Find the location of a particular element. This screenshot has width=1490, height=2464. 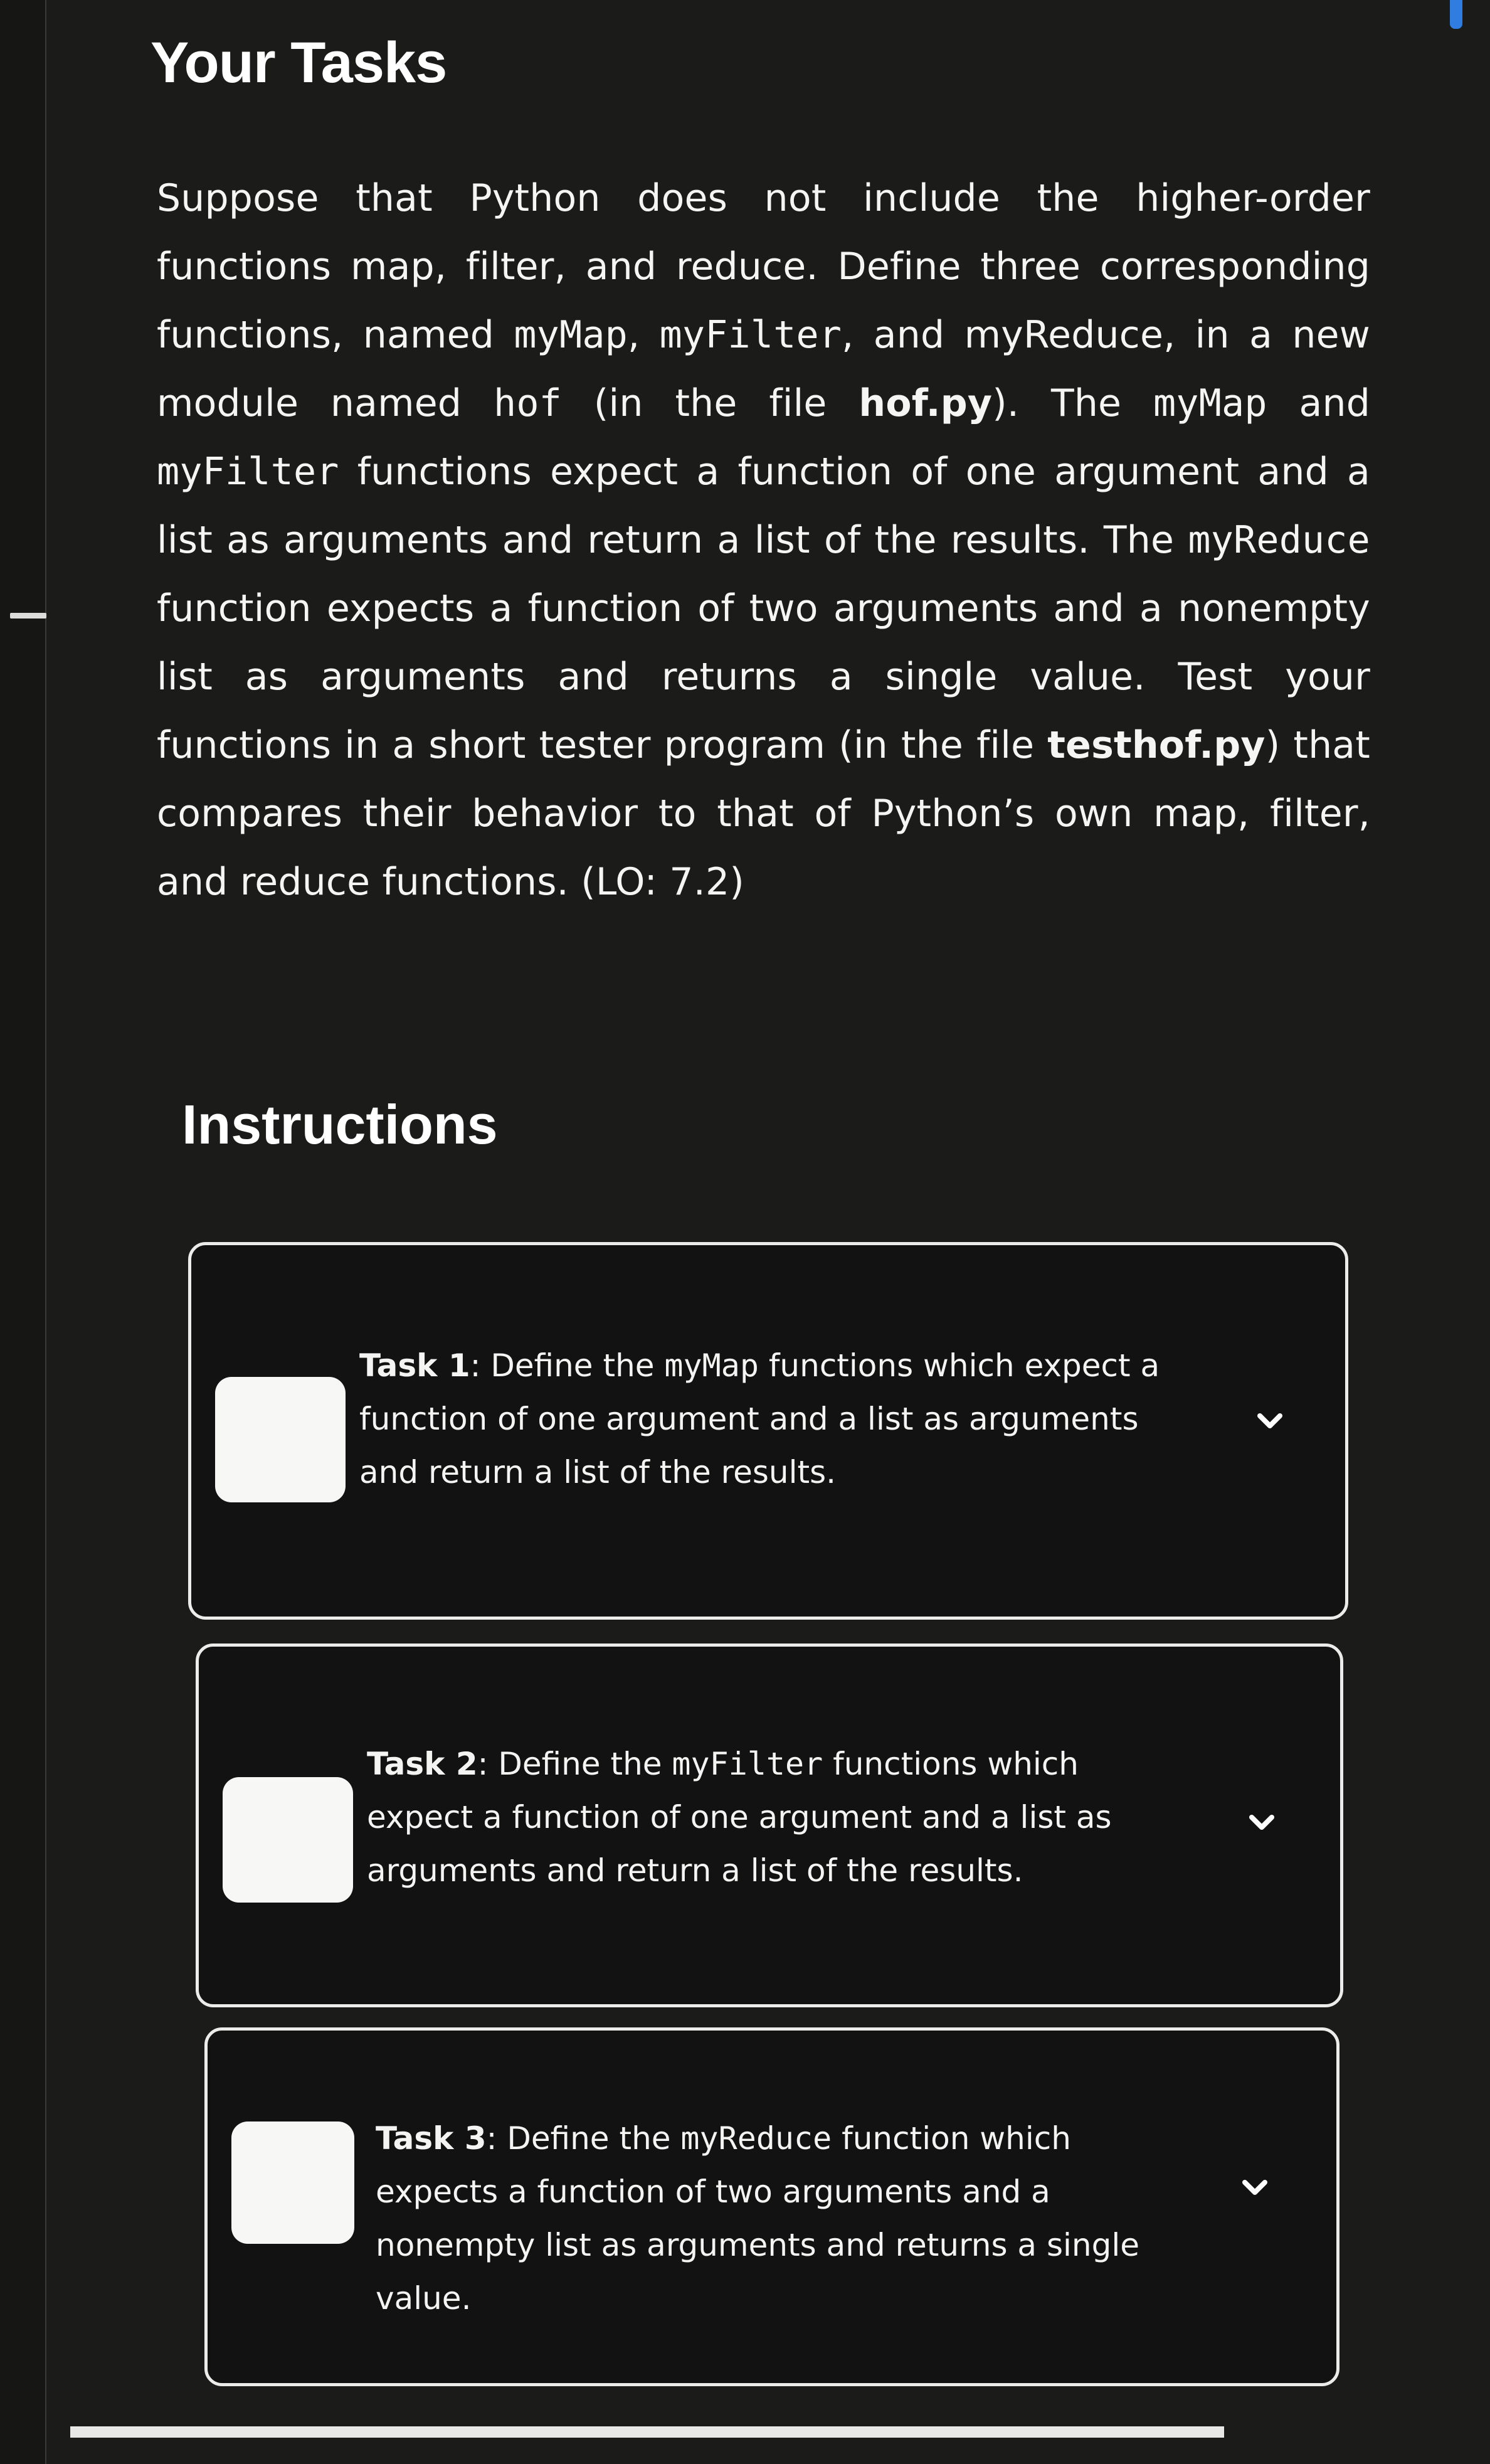

instructions-heading: Instructions is located at coordinates (340, 1124).